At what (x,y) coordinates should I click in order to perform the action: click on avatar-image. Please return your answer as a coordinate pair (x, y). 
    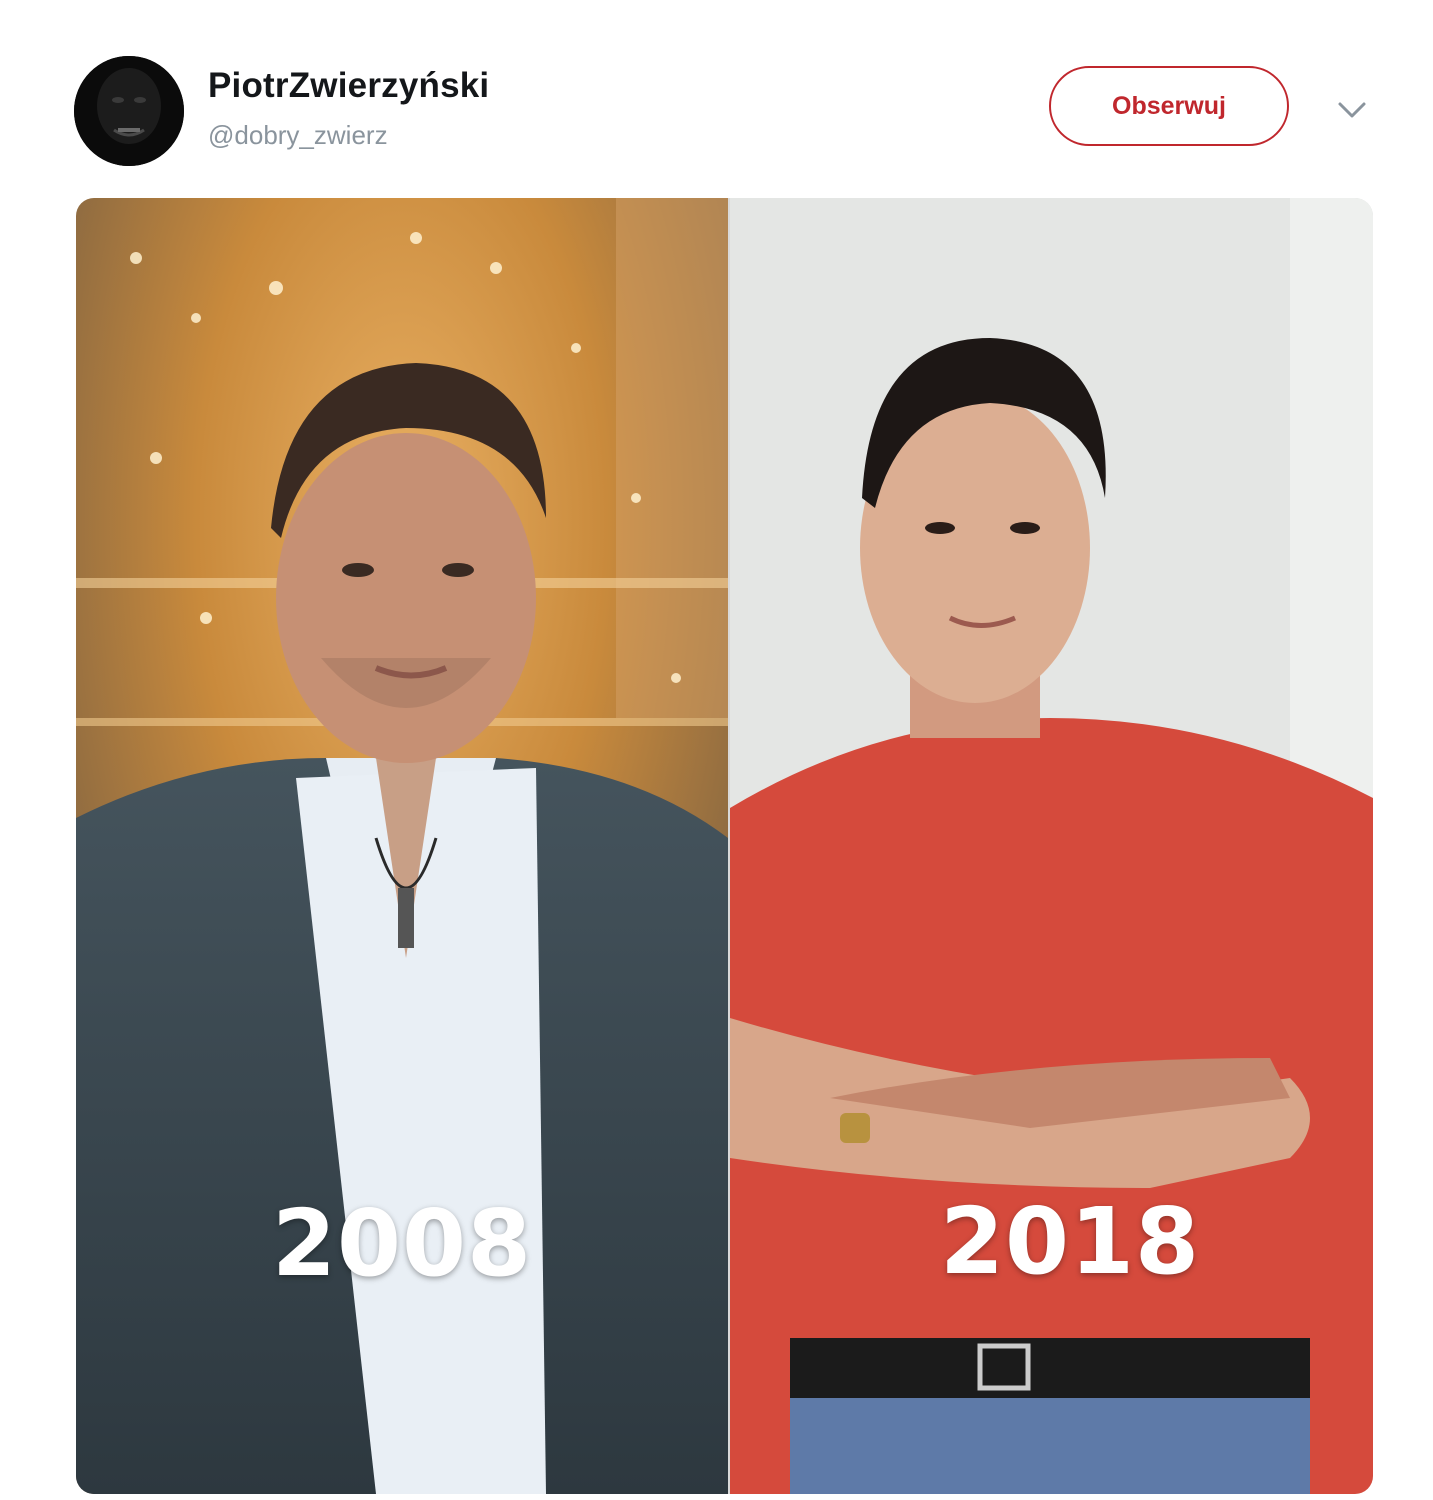
    Looking at the image, I should click on (129, 111).